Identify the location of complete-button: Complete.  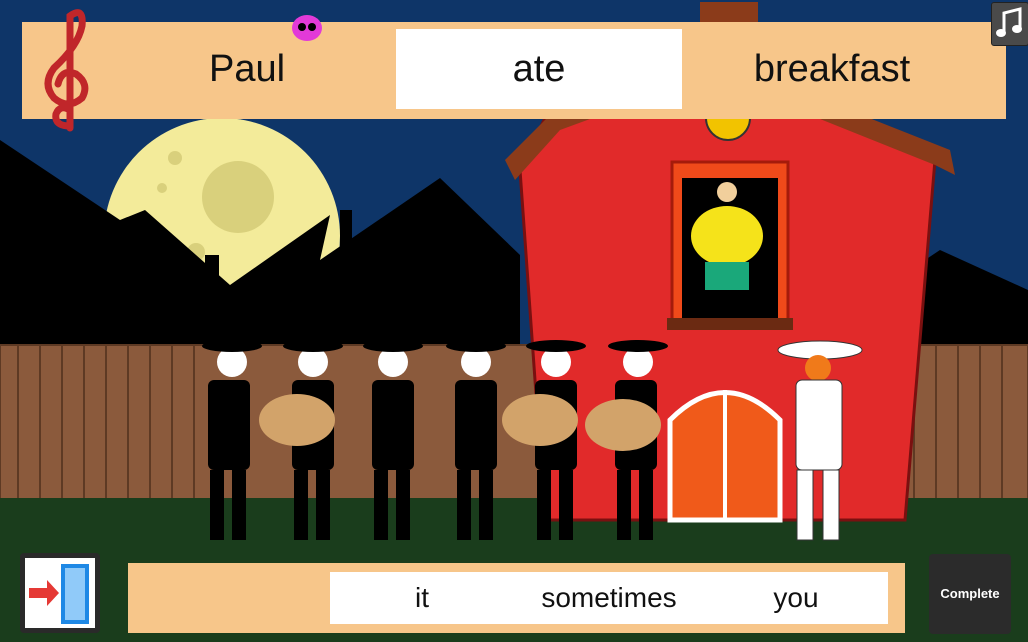
(970, 594).